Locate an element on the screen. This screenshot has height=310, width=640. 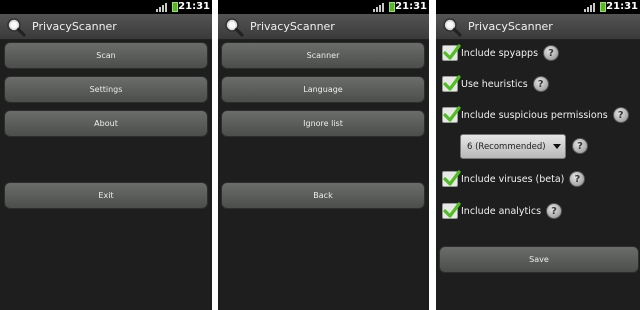
use-heuristics-checkbox is located at coordinates (451, 83).